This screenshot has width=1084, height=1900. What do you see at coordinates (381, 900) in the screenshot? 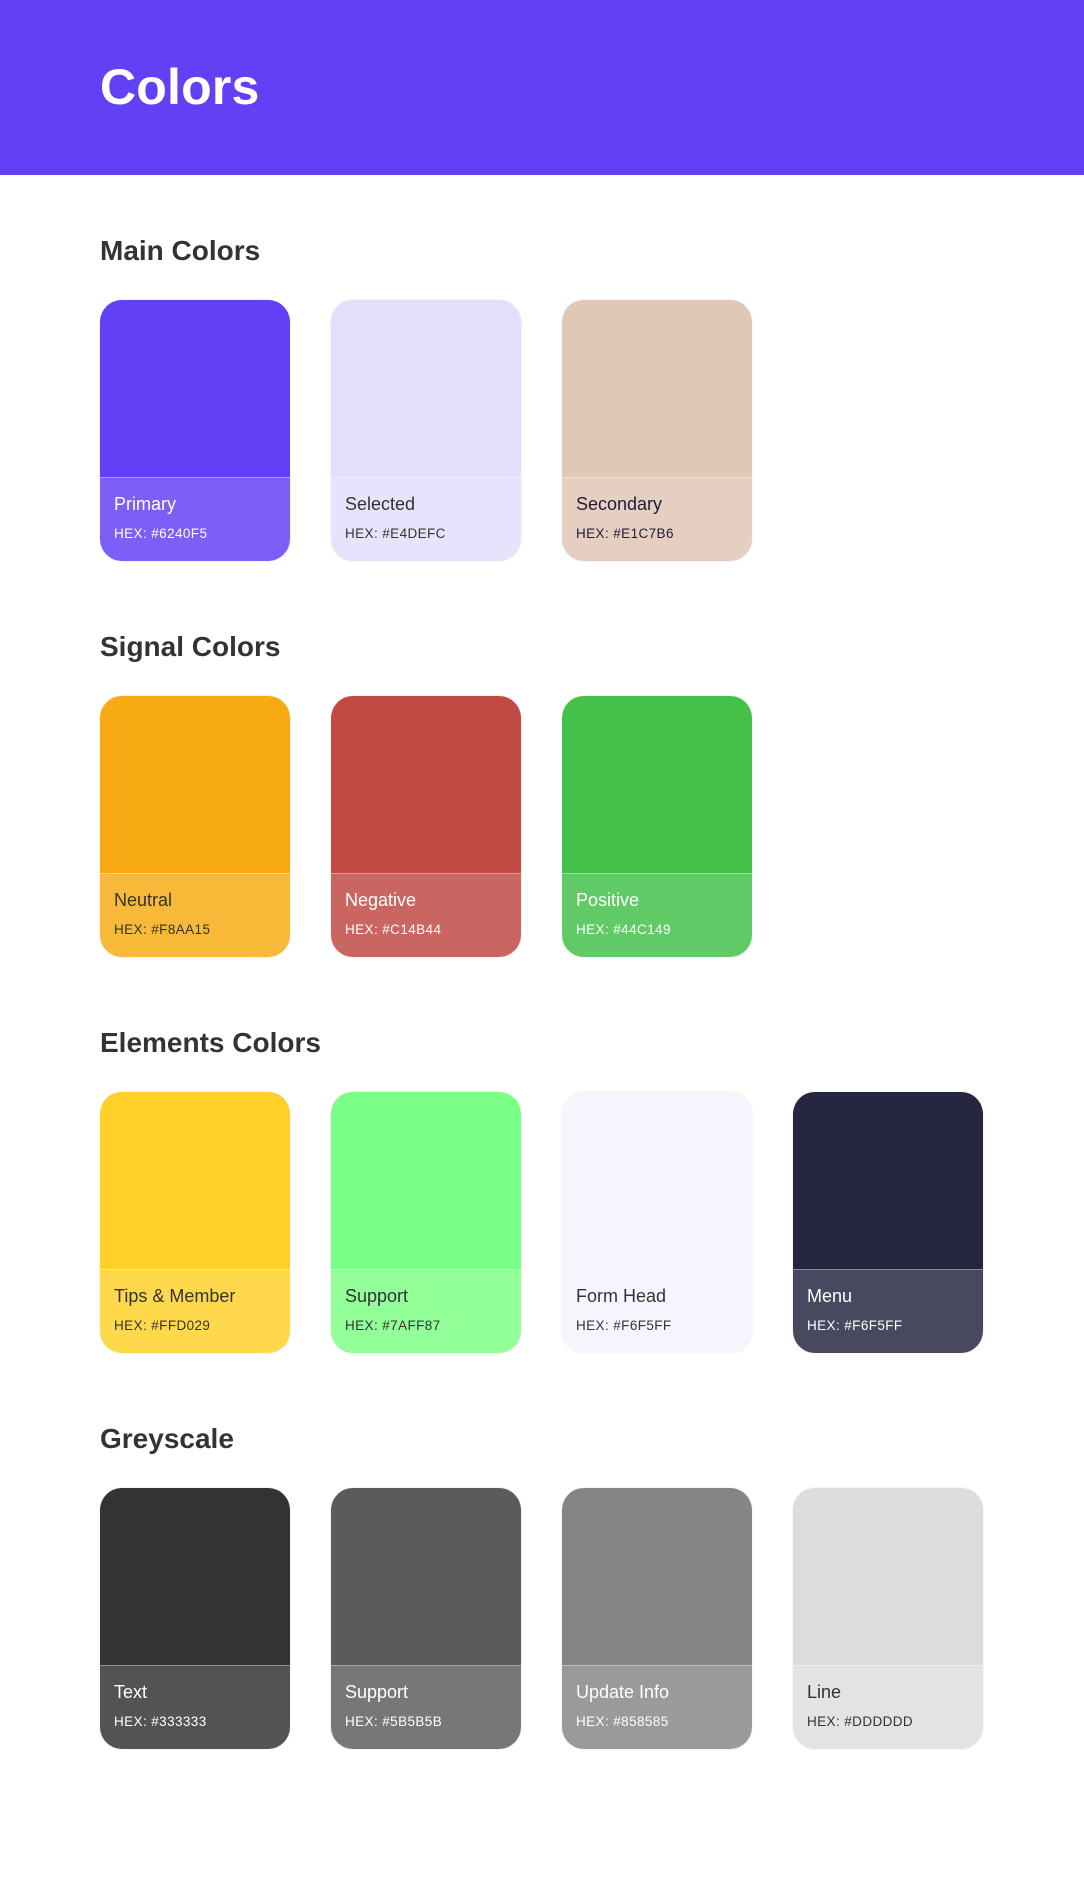
I see `color-name: Negative` at bounding box center [381, 900].